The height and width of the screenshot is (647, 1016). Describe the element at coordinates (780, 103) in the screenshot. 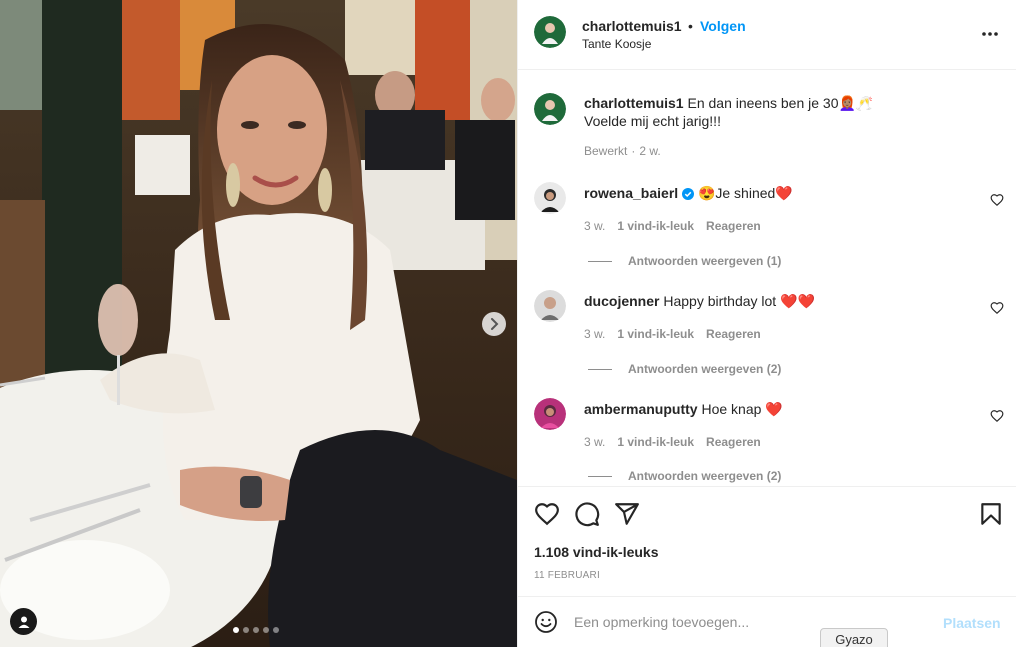

I see `caption-text-line1: En dan ineens ben je 30👩🏽‍🦰🥂` at that location.